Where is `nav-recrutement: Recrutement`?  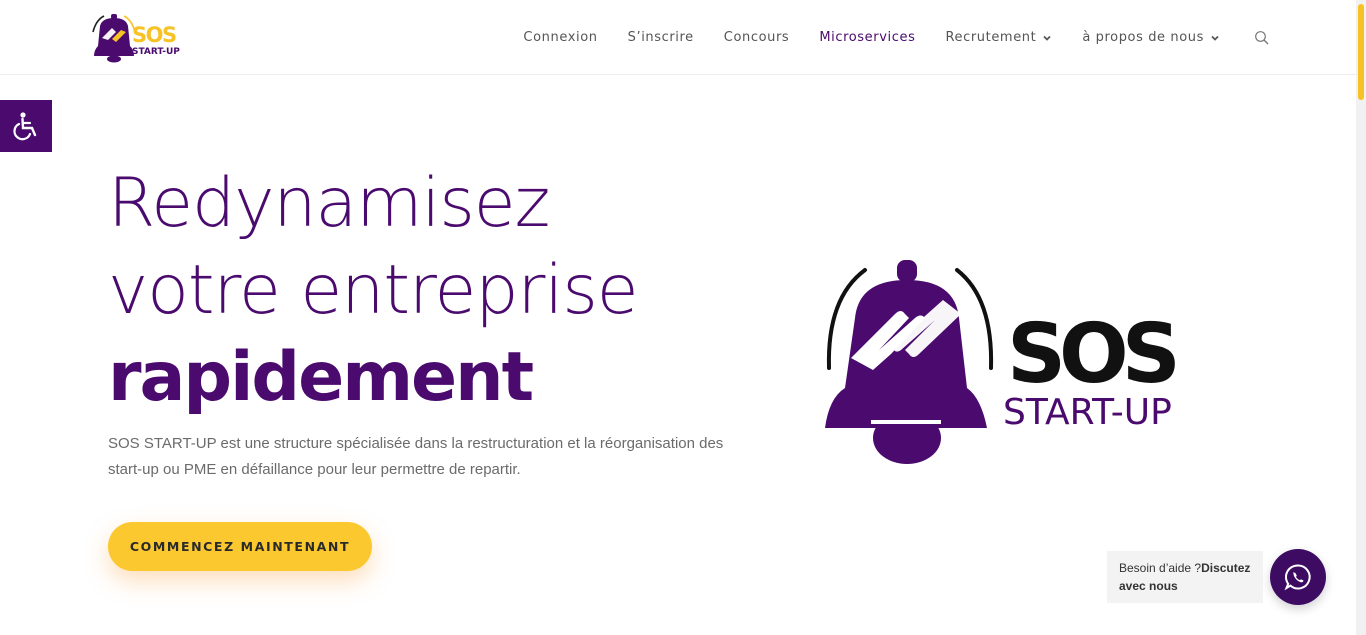
nav-recrutement: Recrutement is located at coordinates (998, 37).